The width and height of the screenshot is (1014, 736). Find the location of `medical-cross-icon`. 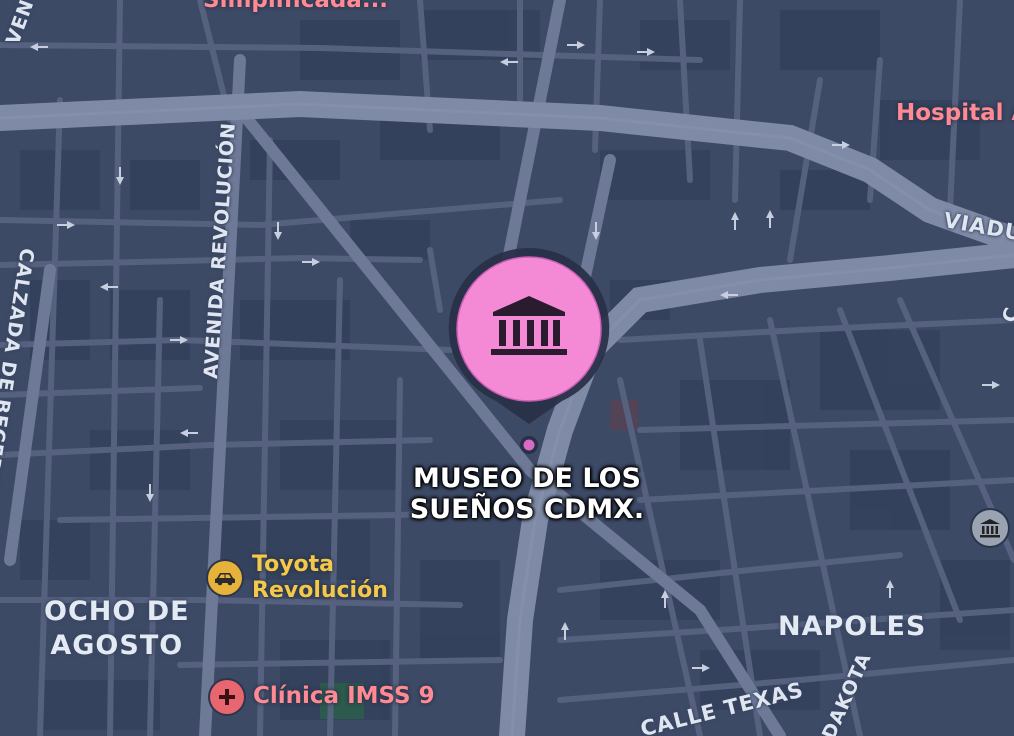

medical-cross-icon is located at coordinates (227, 697).